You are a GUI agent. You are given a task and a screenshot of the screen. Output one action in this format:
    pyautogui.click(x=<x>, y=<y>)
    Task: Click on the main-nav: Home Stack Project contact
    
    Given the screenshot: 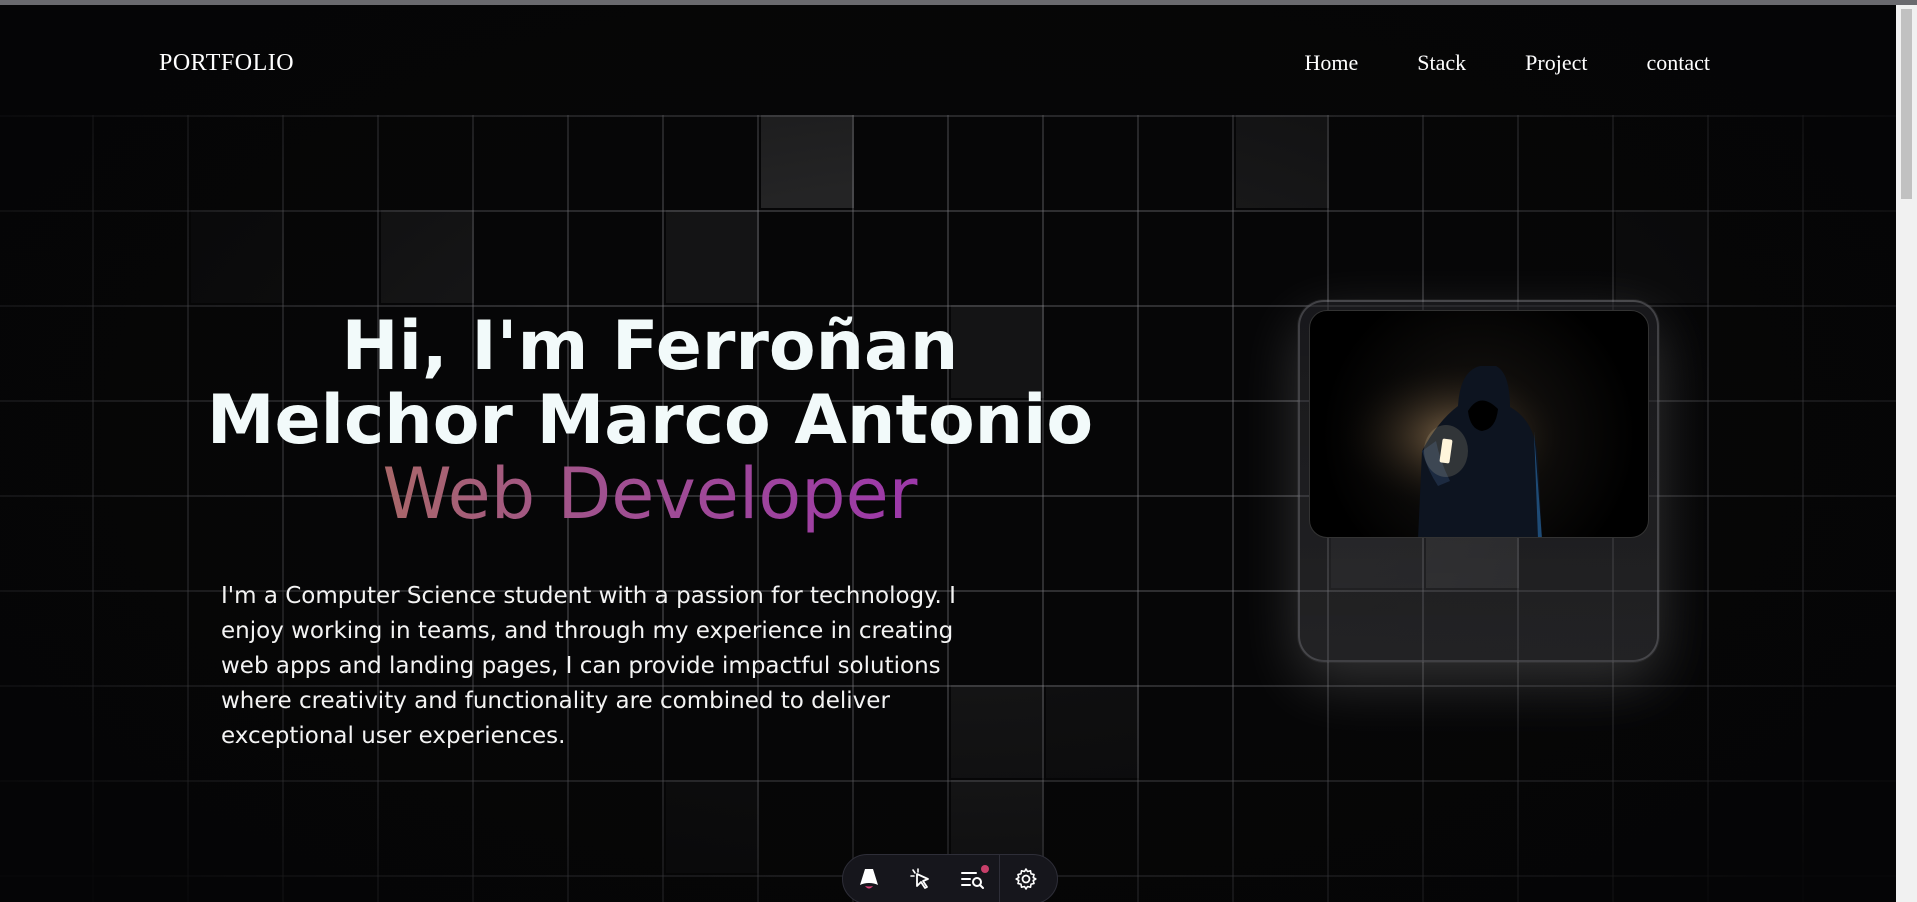 What is the action you would take?
    pyautogui.click(x=1507, y=63)
    